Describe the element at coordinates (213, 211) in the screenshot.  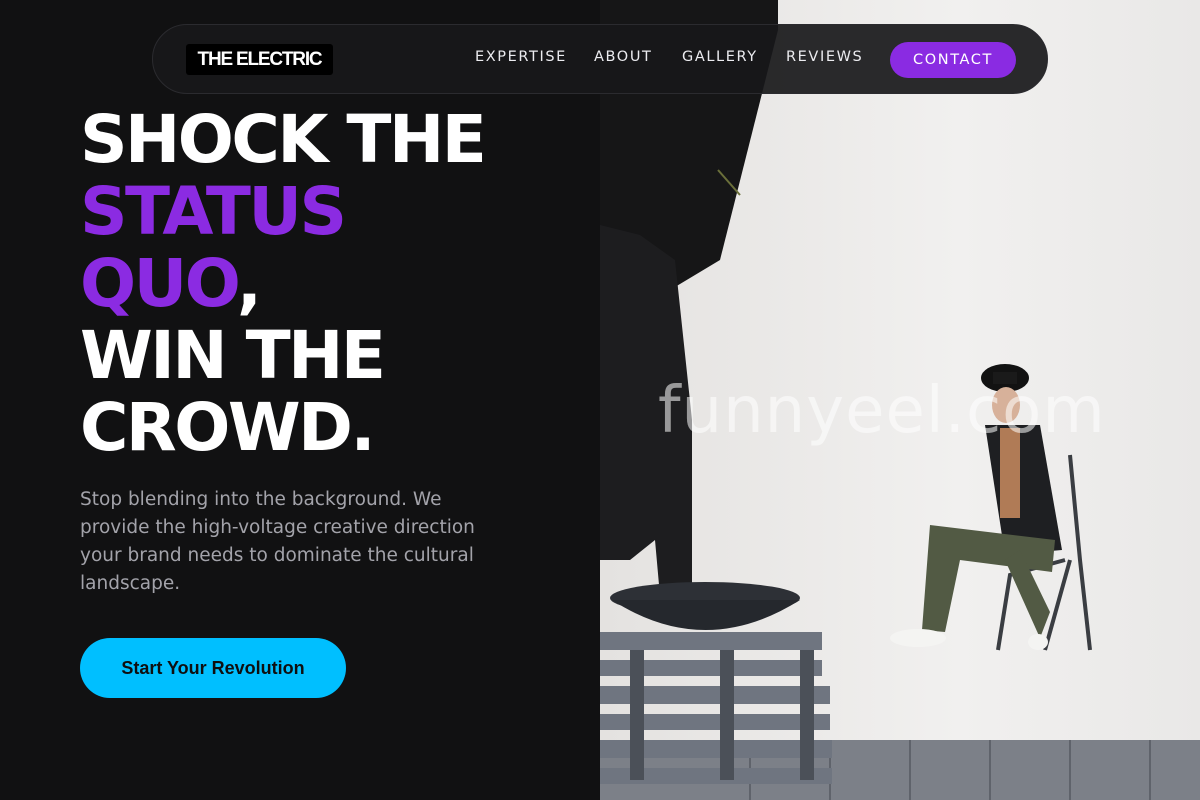
I see `headline-line-2: STATUS` at that location.